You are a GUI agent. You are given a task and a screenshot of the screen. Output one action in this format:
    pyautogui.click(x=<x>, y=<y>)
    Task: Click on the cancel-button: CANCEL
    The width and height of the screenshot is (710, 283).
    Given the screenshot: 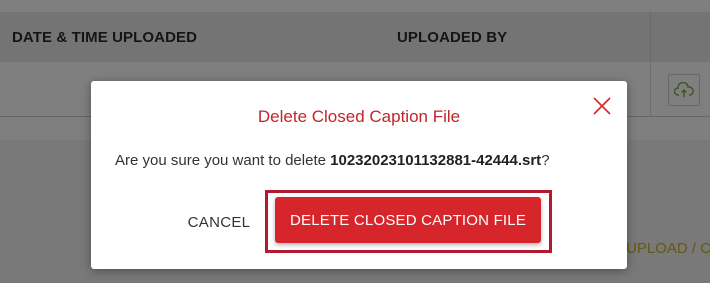 What is the action you would take?
    pyautogui.click(x=219, y=222)
    